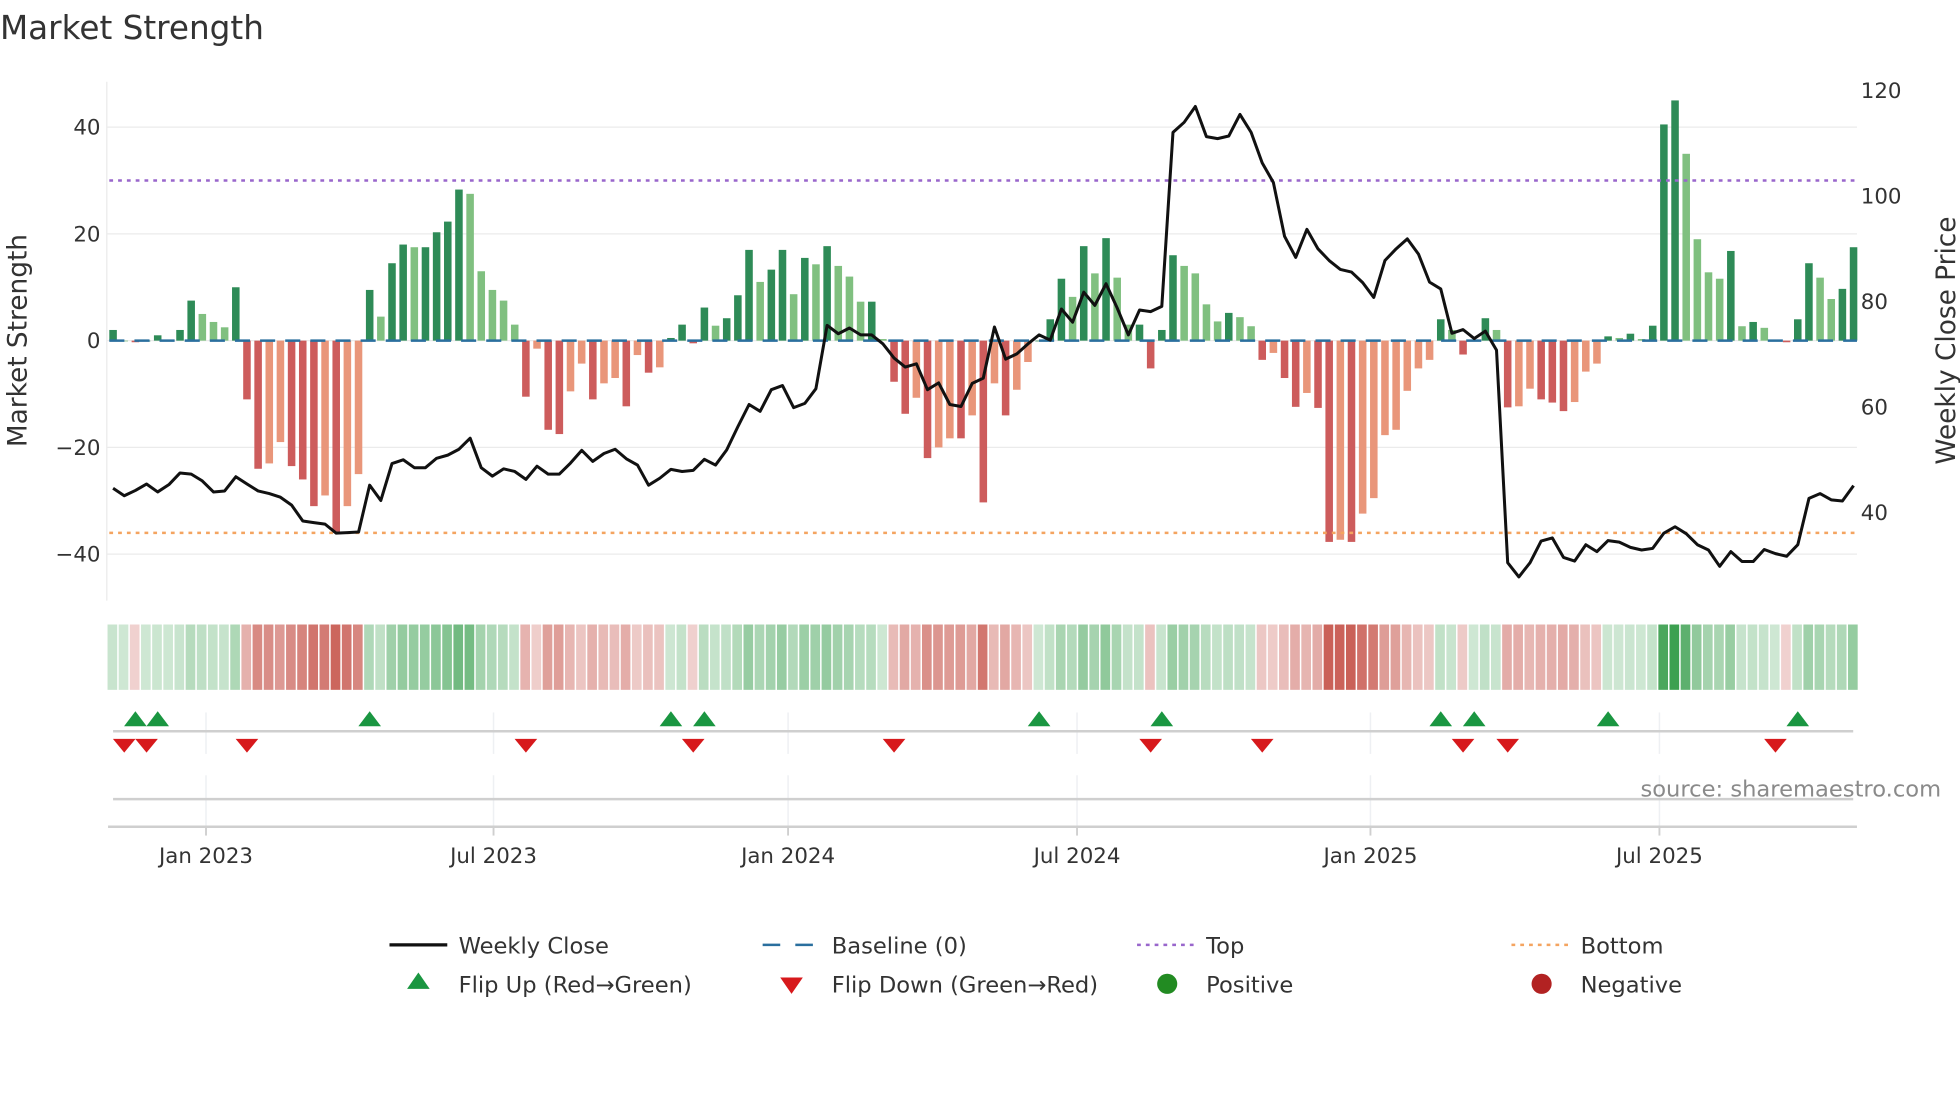  Describe the element at coordinates (575, 986) in the screenshot. I see `legend-label: Flip Up (Red→Green)` at that location.